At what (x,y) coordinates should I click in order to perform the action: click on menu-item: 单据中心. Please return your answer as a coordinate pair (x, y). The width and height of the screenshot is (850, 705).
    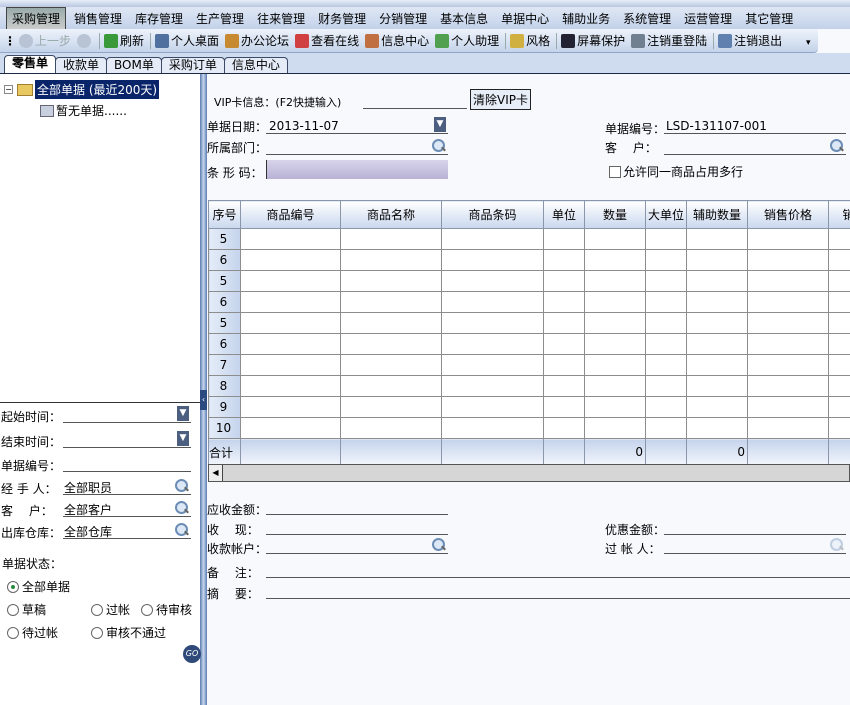
    Looking at the image, I should click on (525, 18).